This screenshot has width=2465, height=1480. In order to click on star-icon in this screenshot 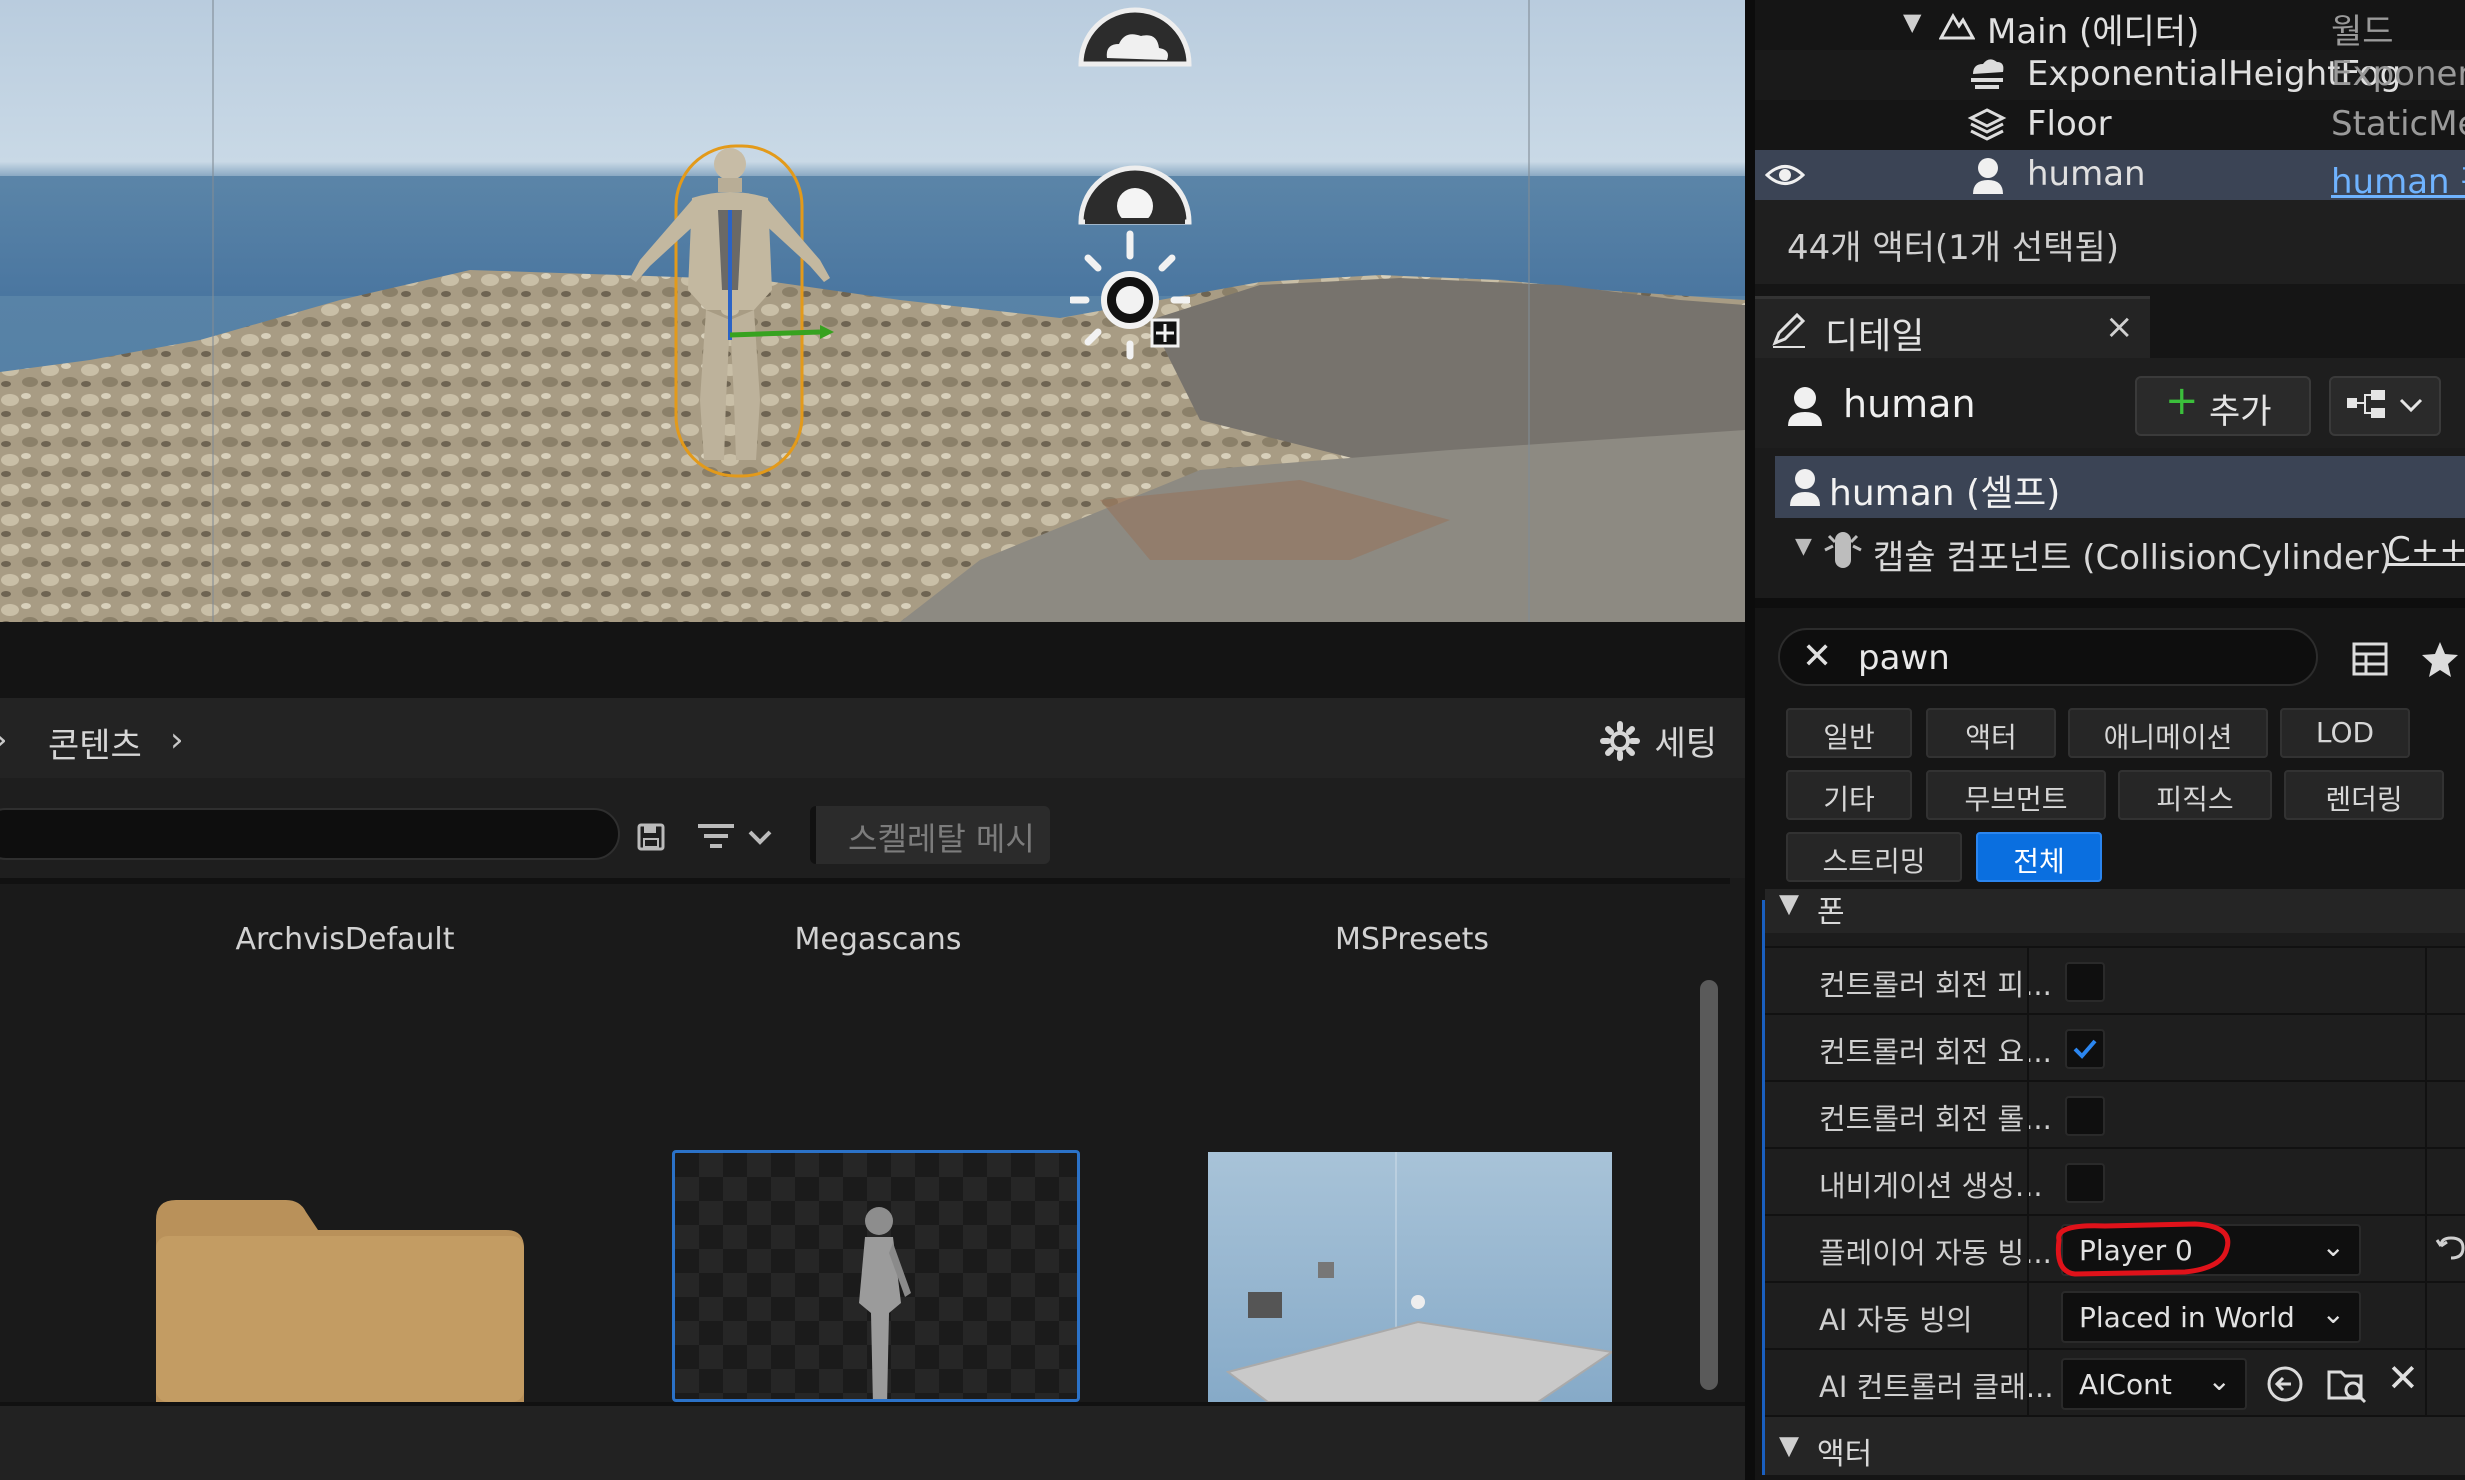, I will do `click(2440, 659)`.